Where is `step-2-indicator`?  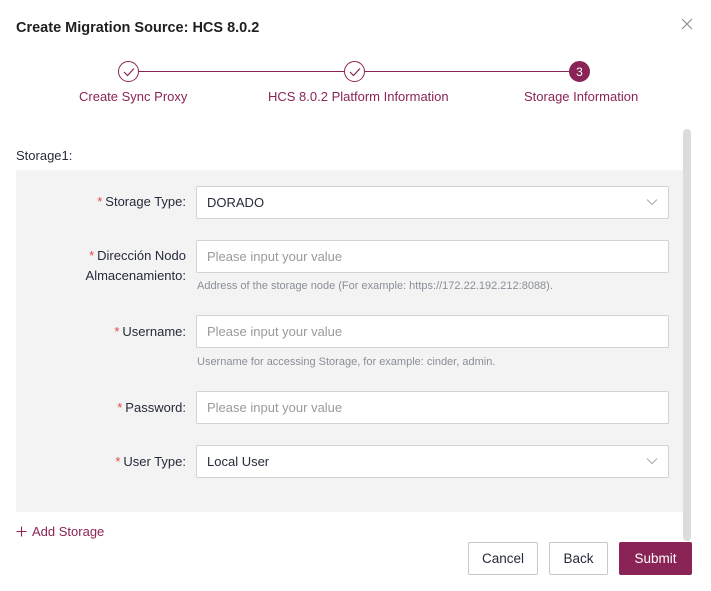 step-2-indicator is located at coordinates (354, 71).